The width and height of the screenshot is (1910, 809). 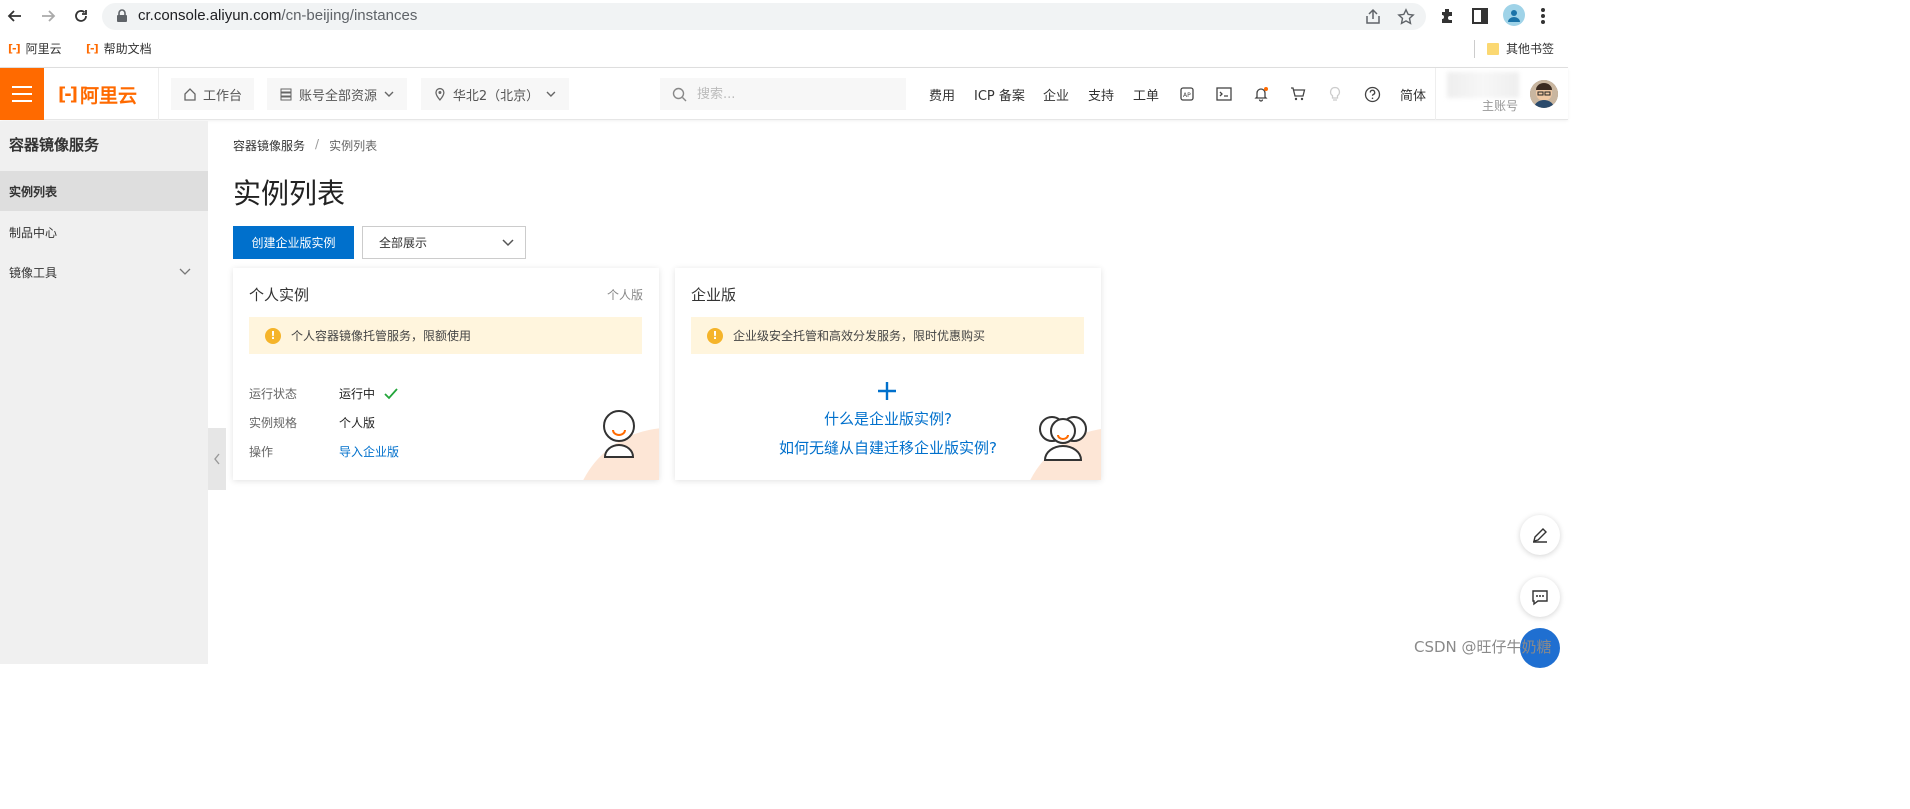 What do you see at coordinates (269, 145) in the screenshot?
I see `breadcrumb-root: 容器镜像服务` at bounding box center [269, 145].